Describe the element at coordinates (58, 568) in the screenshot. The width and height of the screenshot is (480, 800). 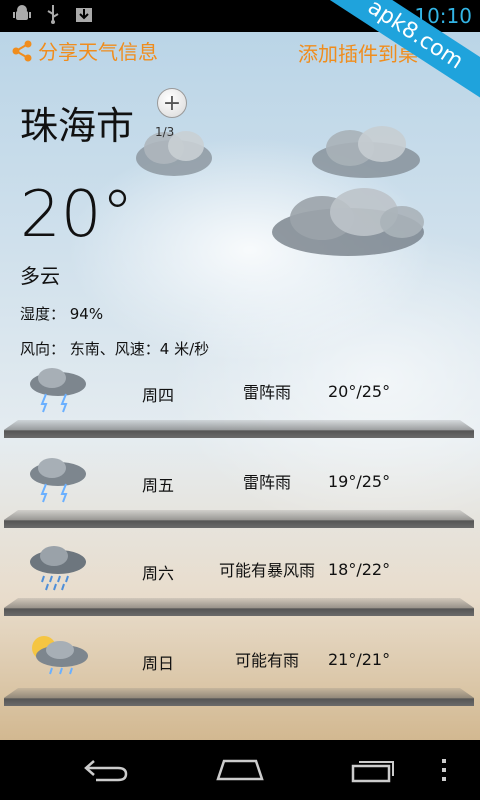
I see `heavy-rain-icon` at that location.